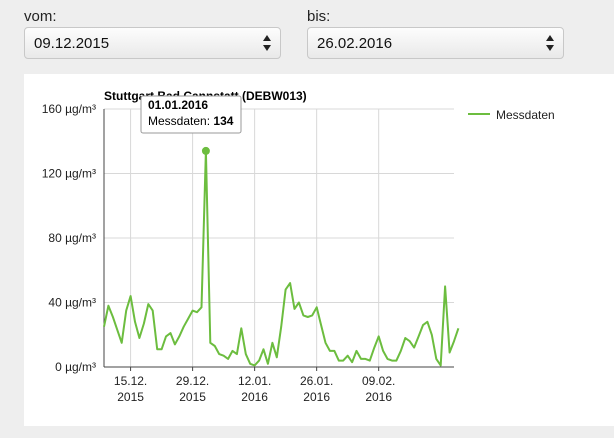  Describe the element at coordinates (72, 238) in the screenshot. I see `y-tick-label: 80 µg/m³` at that location.